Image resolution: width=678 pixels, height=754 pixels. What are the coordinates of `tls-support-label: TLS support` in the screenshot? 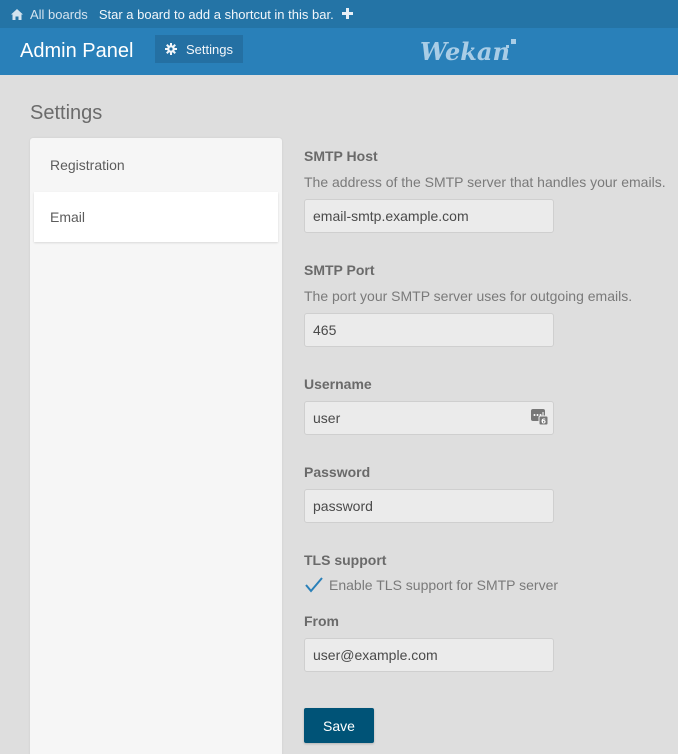 It's located at (345, 560).